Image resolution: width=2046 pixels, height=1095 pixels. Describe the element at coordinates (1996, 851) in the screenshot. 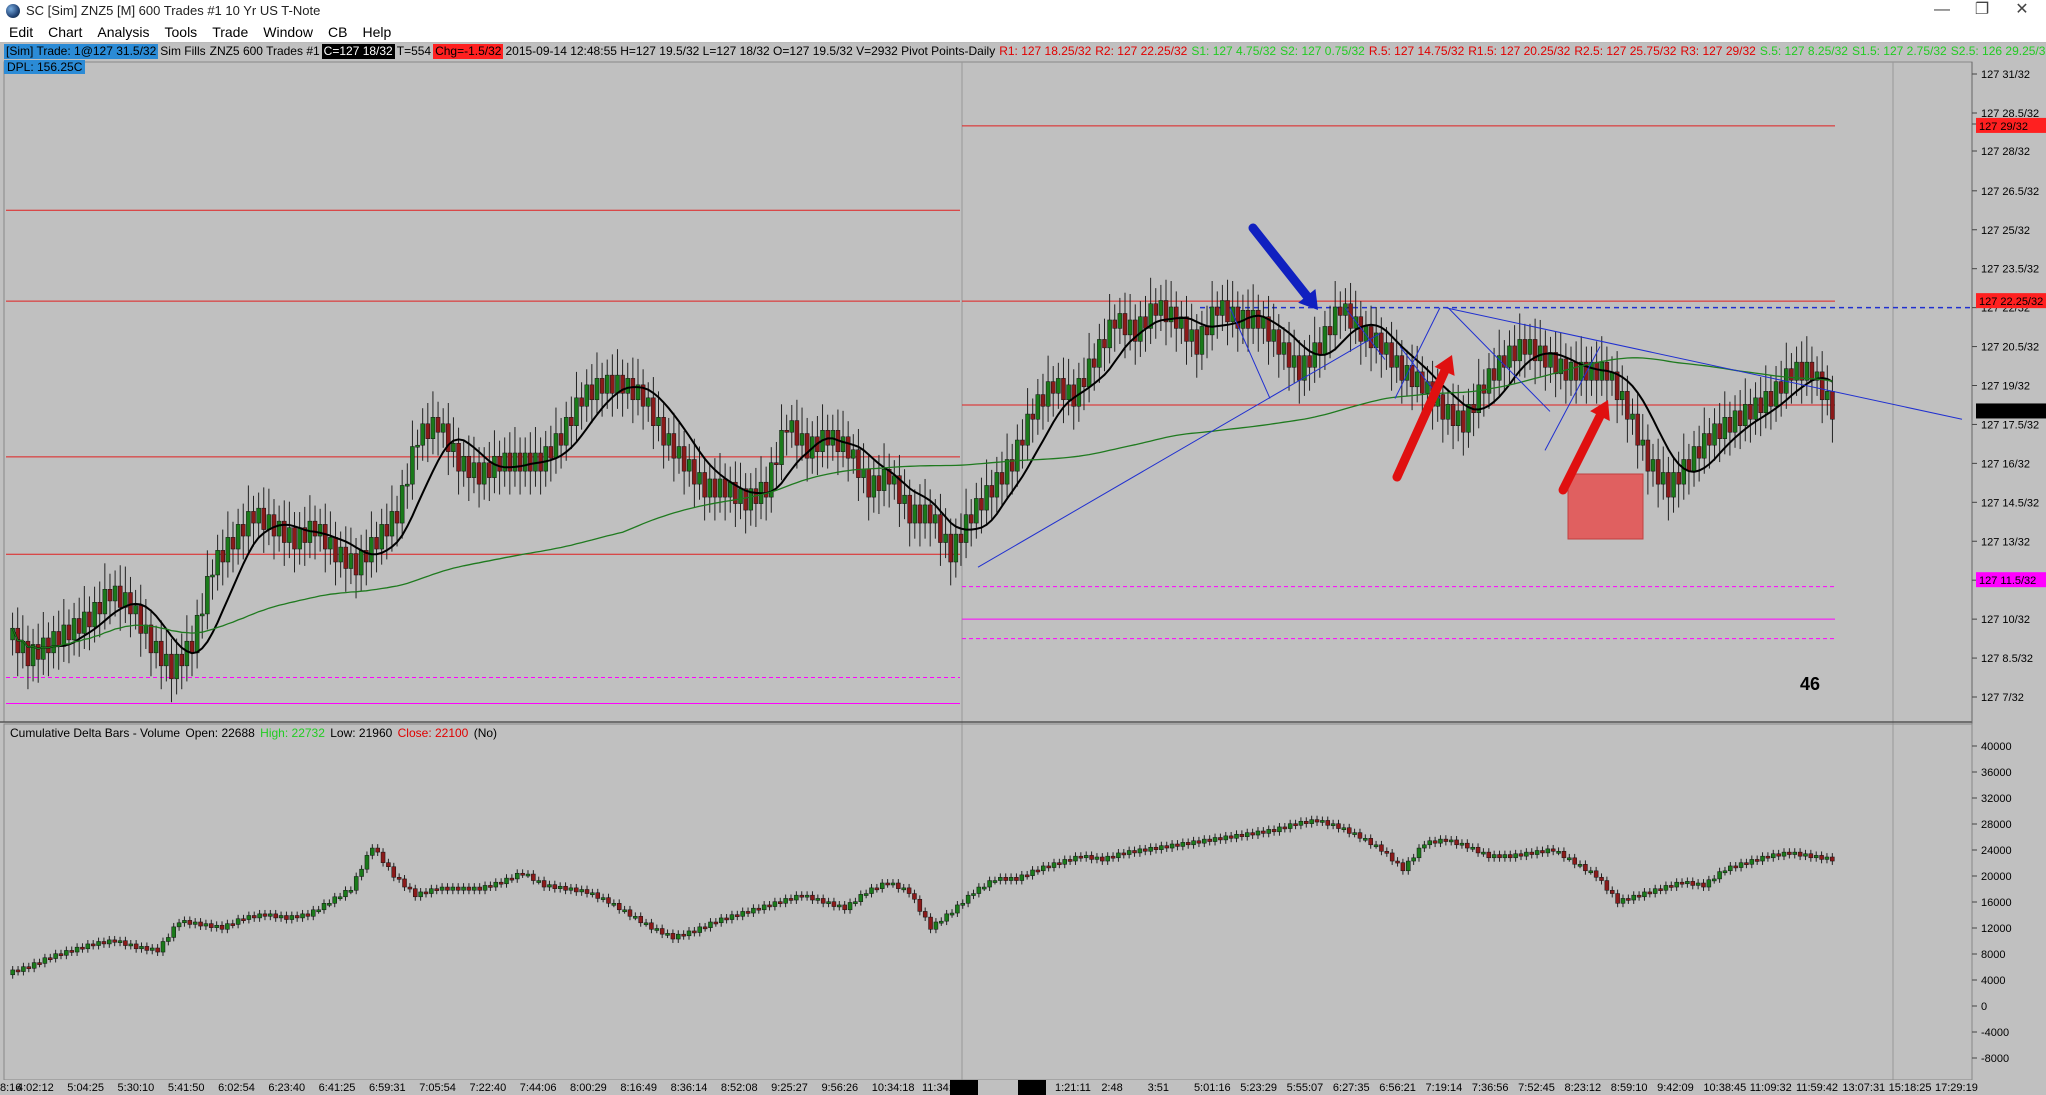

I see `y-tick-label: 24000` at that location.